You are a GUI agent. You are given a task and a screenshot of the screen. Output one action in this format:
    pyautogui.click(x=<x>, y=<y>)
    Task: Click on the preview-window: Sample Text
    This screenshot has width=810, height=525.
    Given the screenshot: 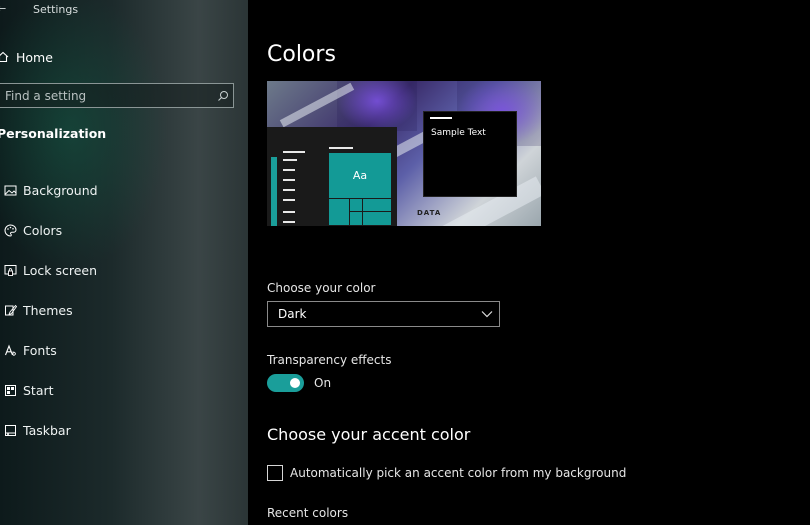 What is the action you would take?
    pyautogui.click(x=470, y=154)
    